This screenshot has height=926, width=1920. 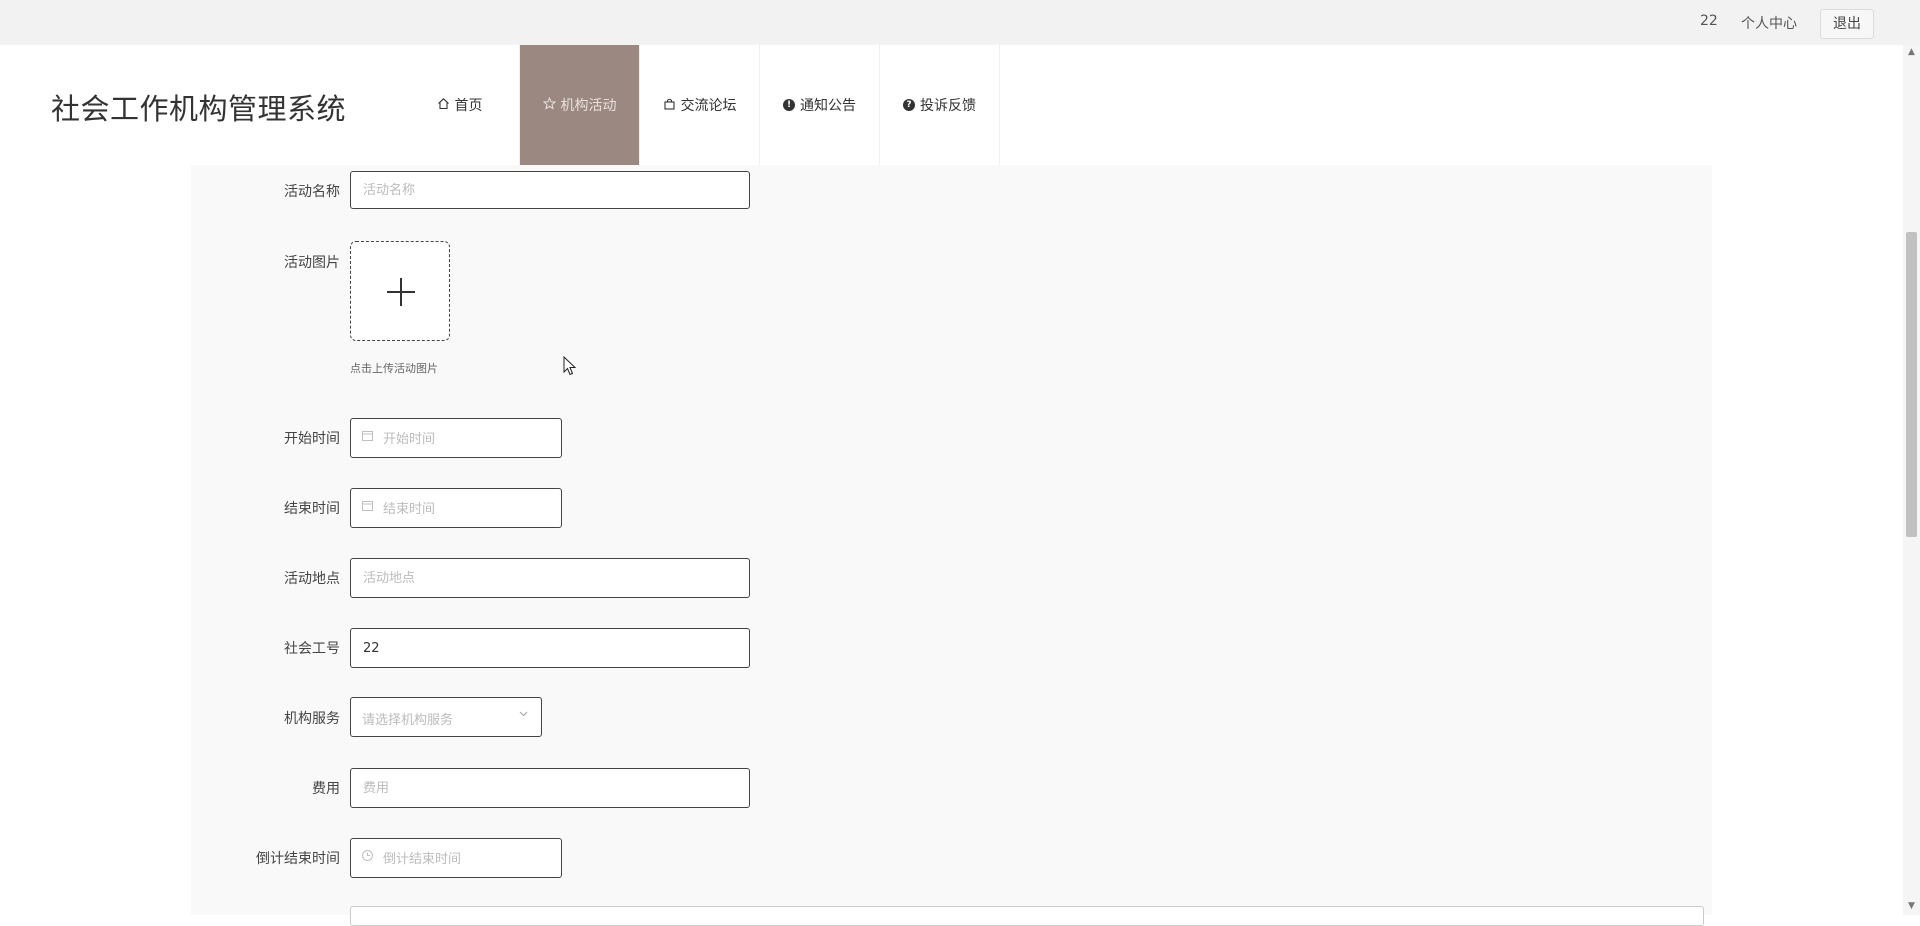 What do you see at coordinates (828, 106) in the screenshot?
I see `nav-item-label: 通知公告` at bounding box center [828, 106].